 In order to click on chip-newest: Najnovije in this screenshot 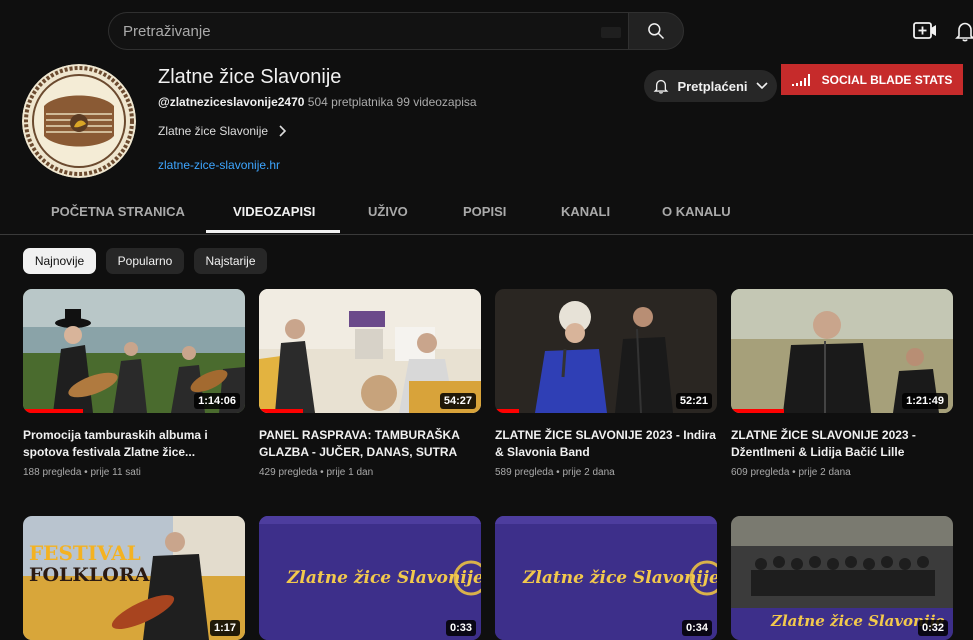, I will do `click(59, 261)`.